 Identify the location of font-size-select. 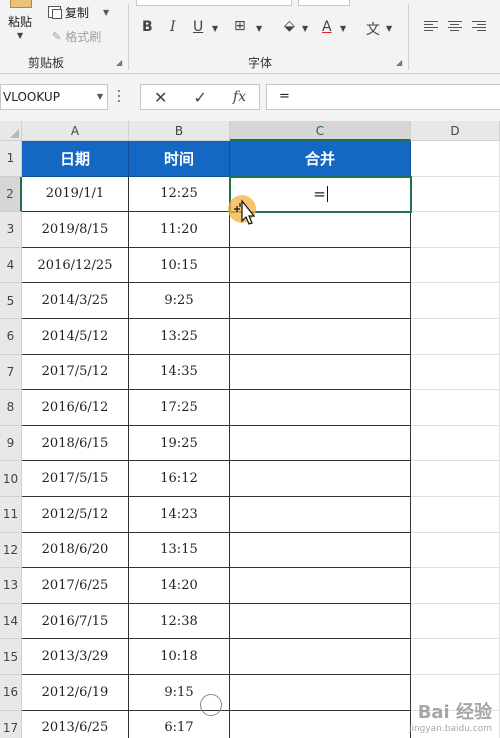
(324, 3).